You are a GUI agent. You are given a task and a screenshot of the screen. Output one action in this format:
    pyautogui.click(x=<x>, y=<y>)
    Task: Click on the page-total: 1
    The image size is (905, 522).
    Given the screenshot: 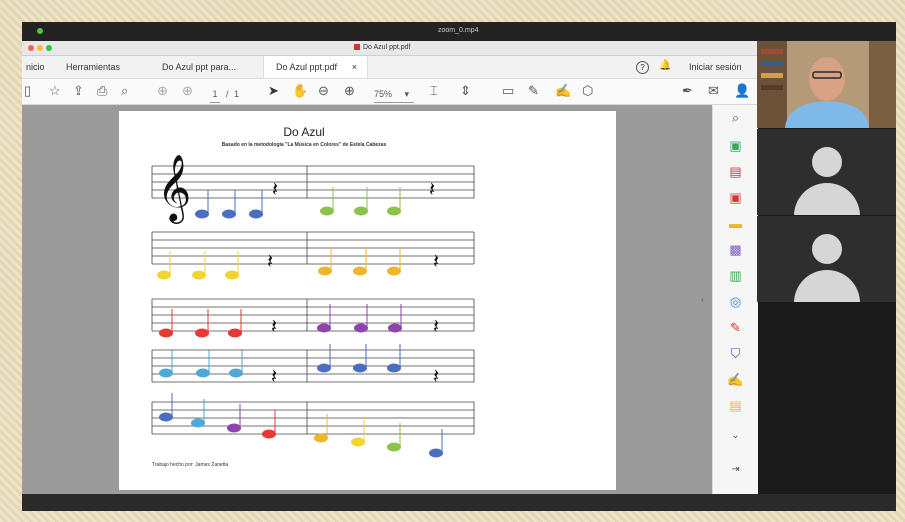 What is the action you would take?
    pyautogui.click(x=237, y=94)
    